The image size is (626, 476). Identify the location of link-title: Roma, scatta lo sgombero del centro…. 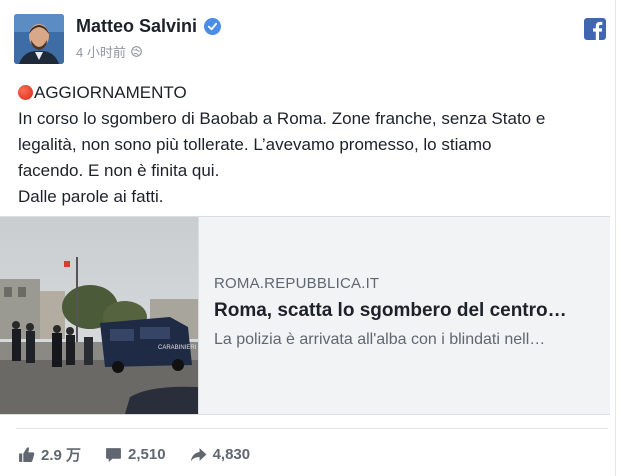
(411, 311).